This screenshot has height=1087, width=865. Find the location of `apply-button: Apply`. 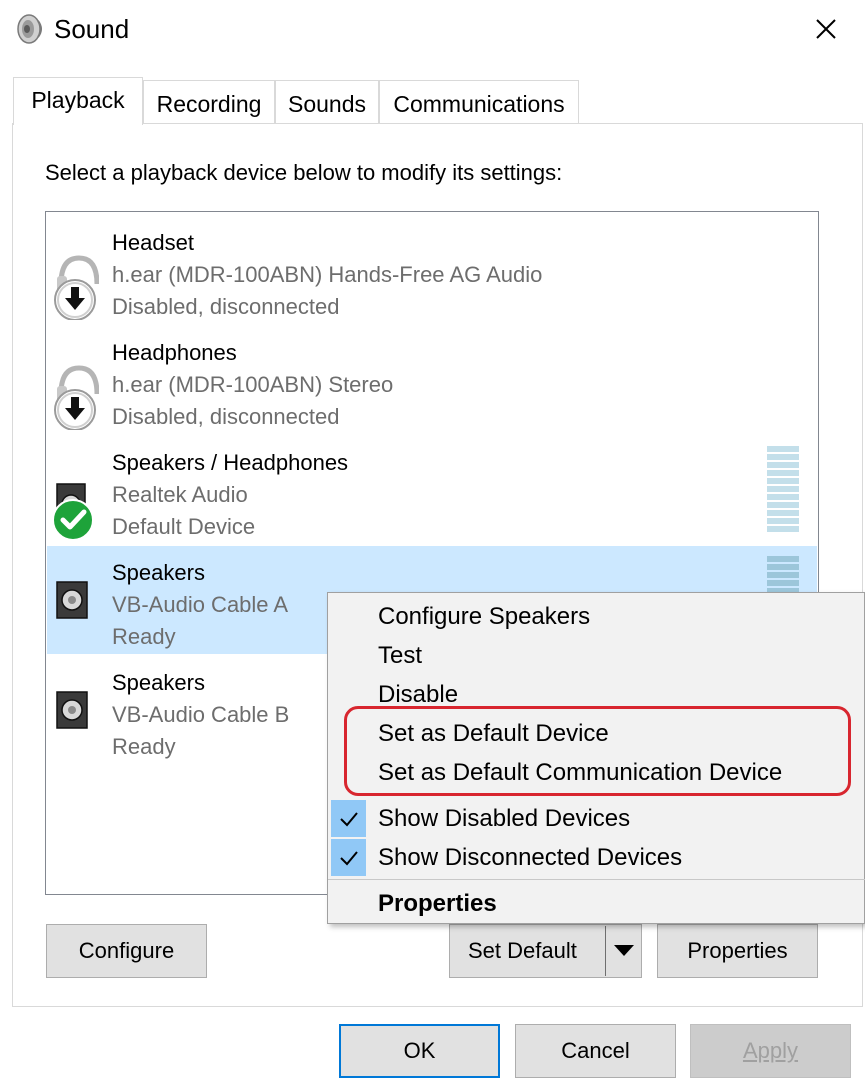

apply-button: Apply is located at coordinates (770, 1051).